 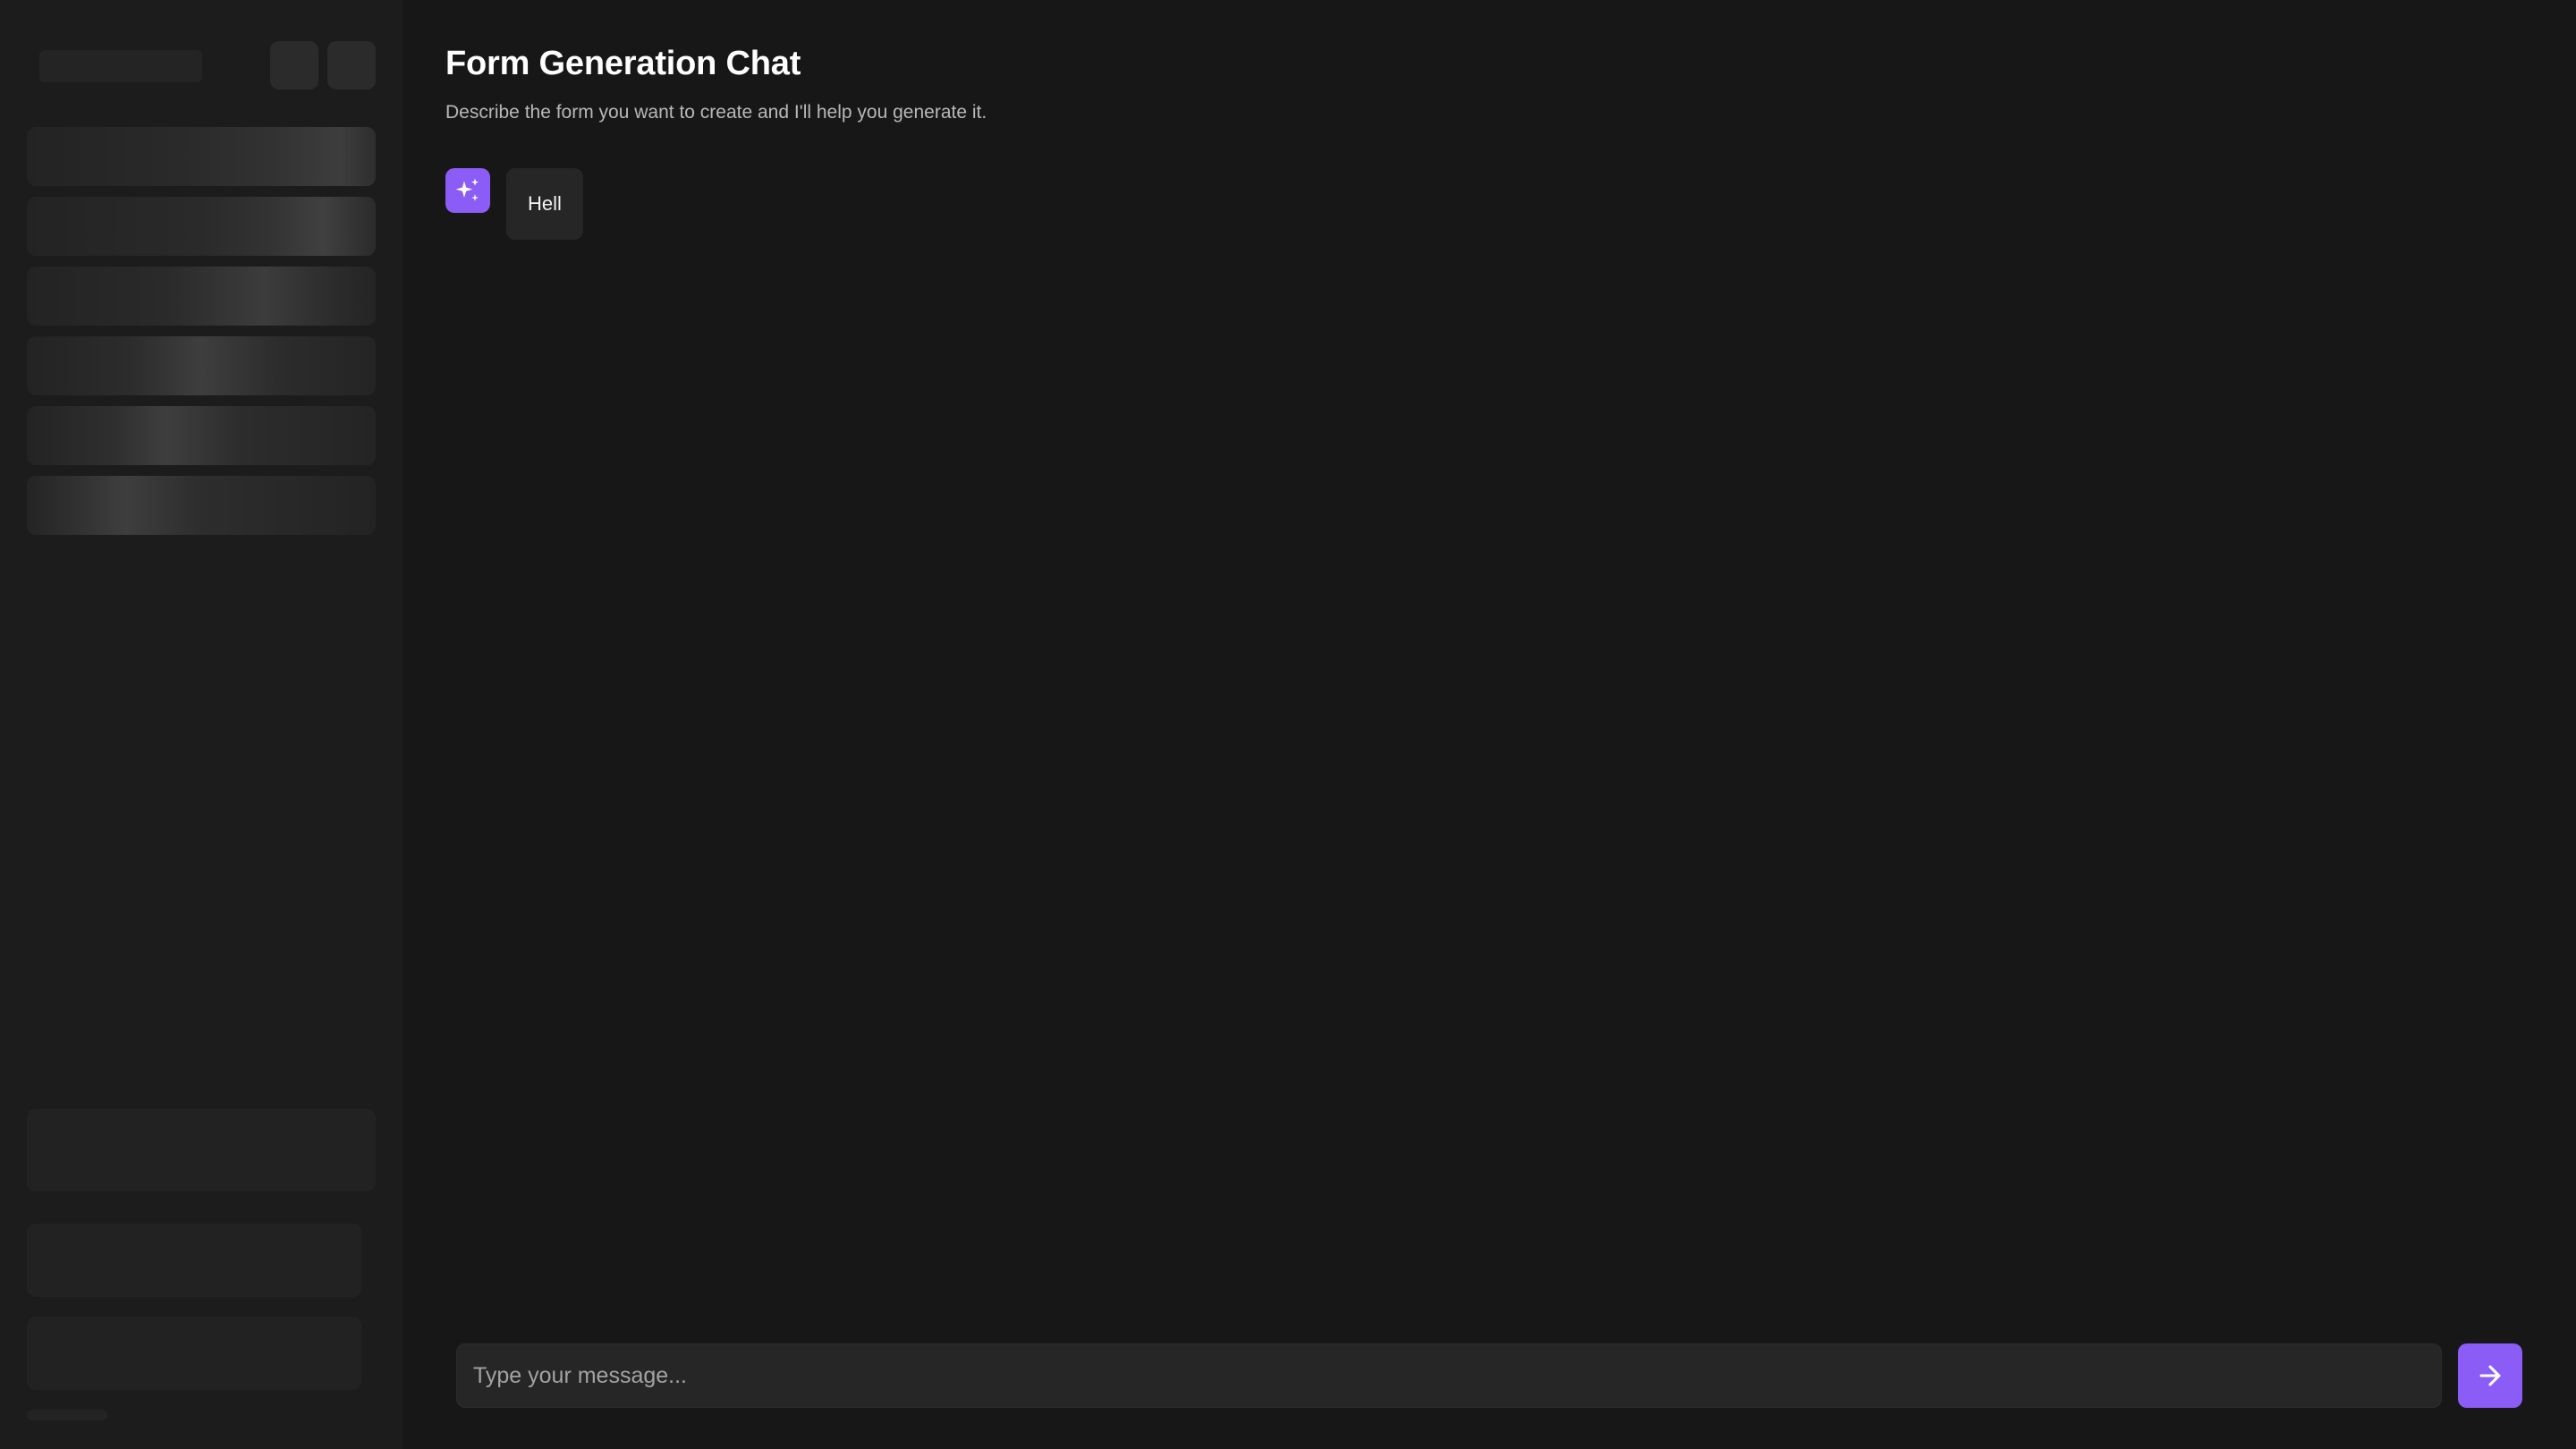 What do you see at coordinates (623, 63) in the screenshot?
I see `page-title: Form Generation Chat` at bounding box center [623, 63].